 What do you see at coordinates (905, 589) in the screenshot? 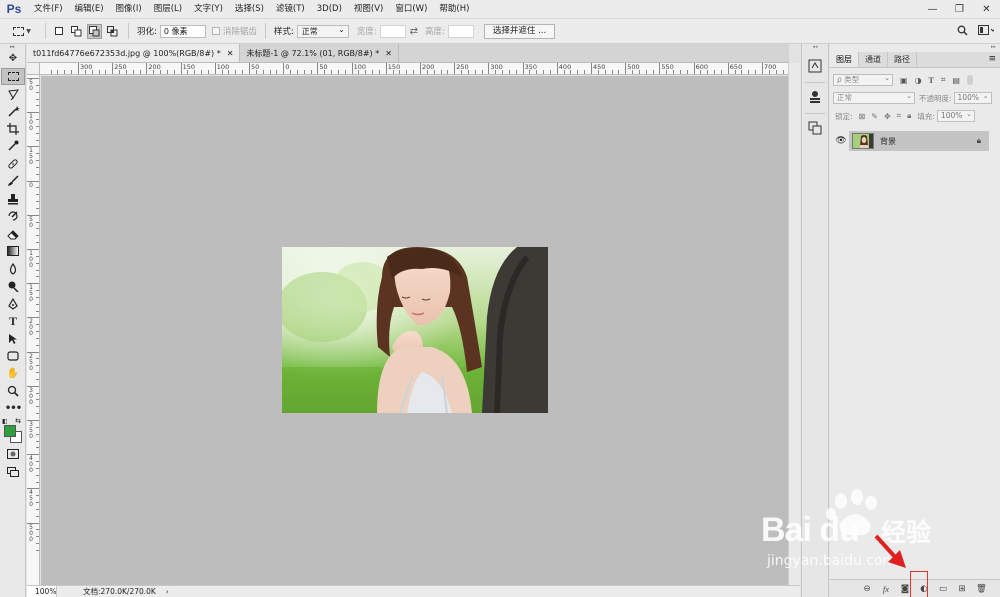
I see `mask-icon: ◙` at bounding box center [905, 589].